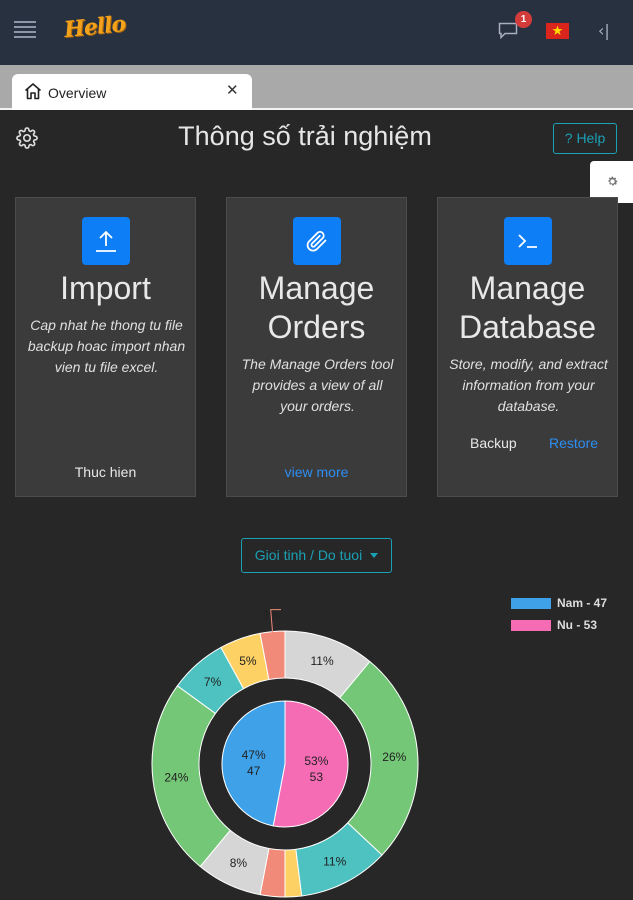 The width and height of the screenshot is (633, 900). What do you see at coordinates (523, 19) in the screenshot?
I see `notification-badge: 1` at bounding box center [523, 19].